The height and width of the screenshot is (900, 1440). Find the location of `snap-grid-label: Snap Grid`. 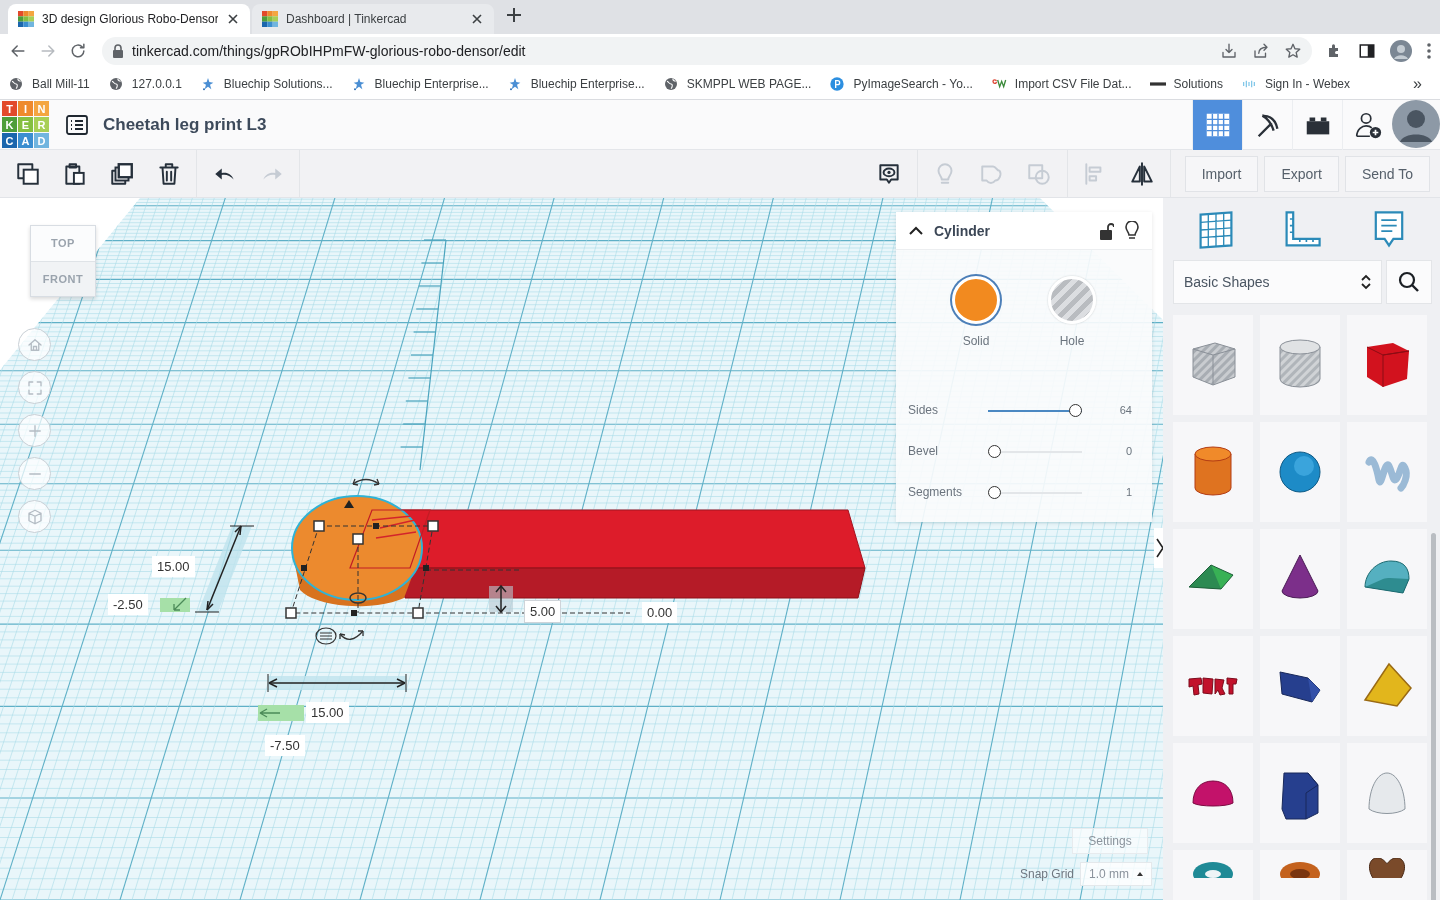

snap-grid-label: Snap Grid is located at coordinates (1047, 874).